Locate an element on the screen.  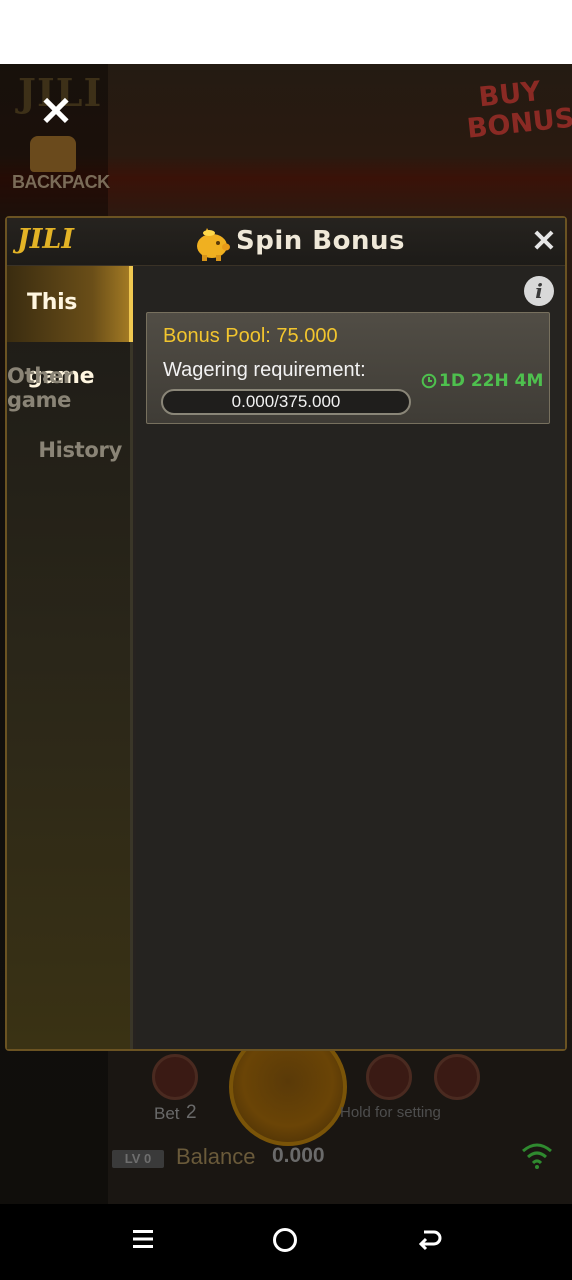
bet-label: Bet is located at coordinates (167, 1113).